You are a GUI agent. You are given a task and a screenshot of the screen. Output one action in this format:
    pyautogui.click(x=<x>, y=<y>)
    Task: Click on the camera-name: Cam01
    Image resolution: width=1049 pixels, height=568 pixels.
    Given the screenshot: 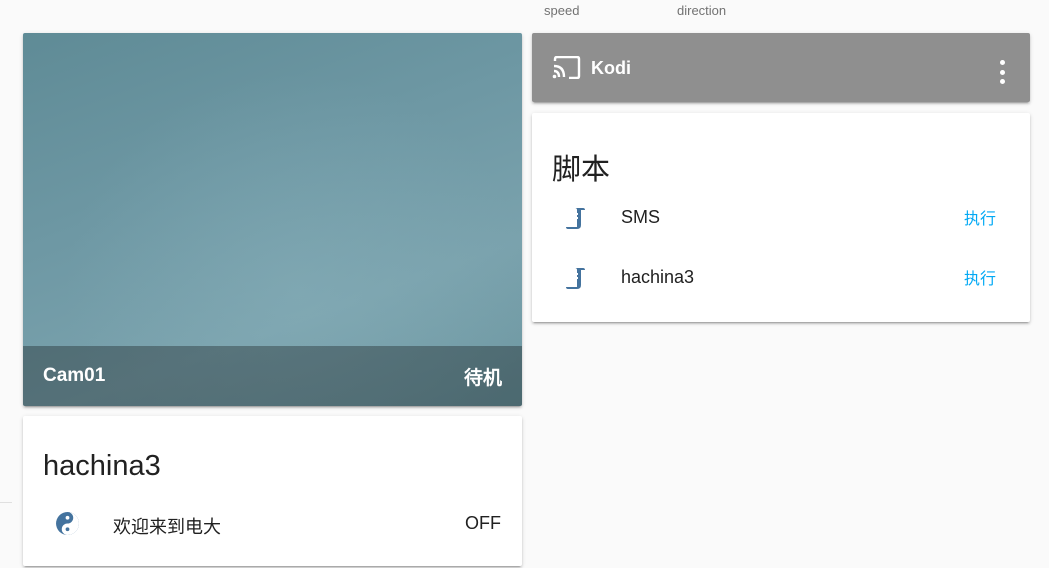 What is the action you would take?
    pyautogui.click(x=74, y=375)
    